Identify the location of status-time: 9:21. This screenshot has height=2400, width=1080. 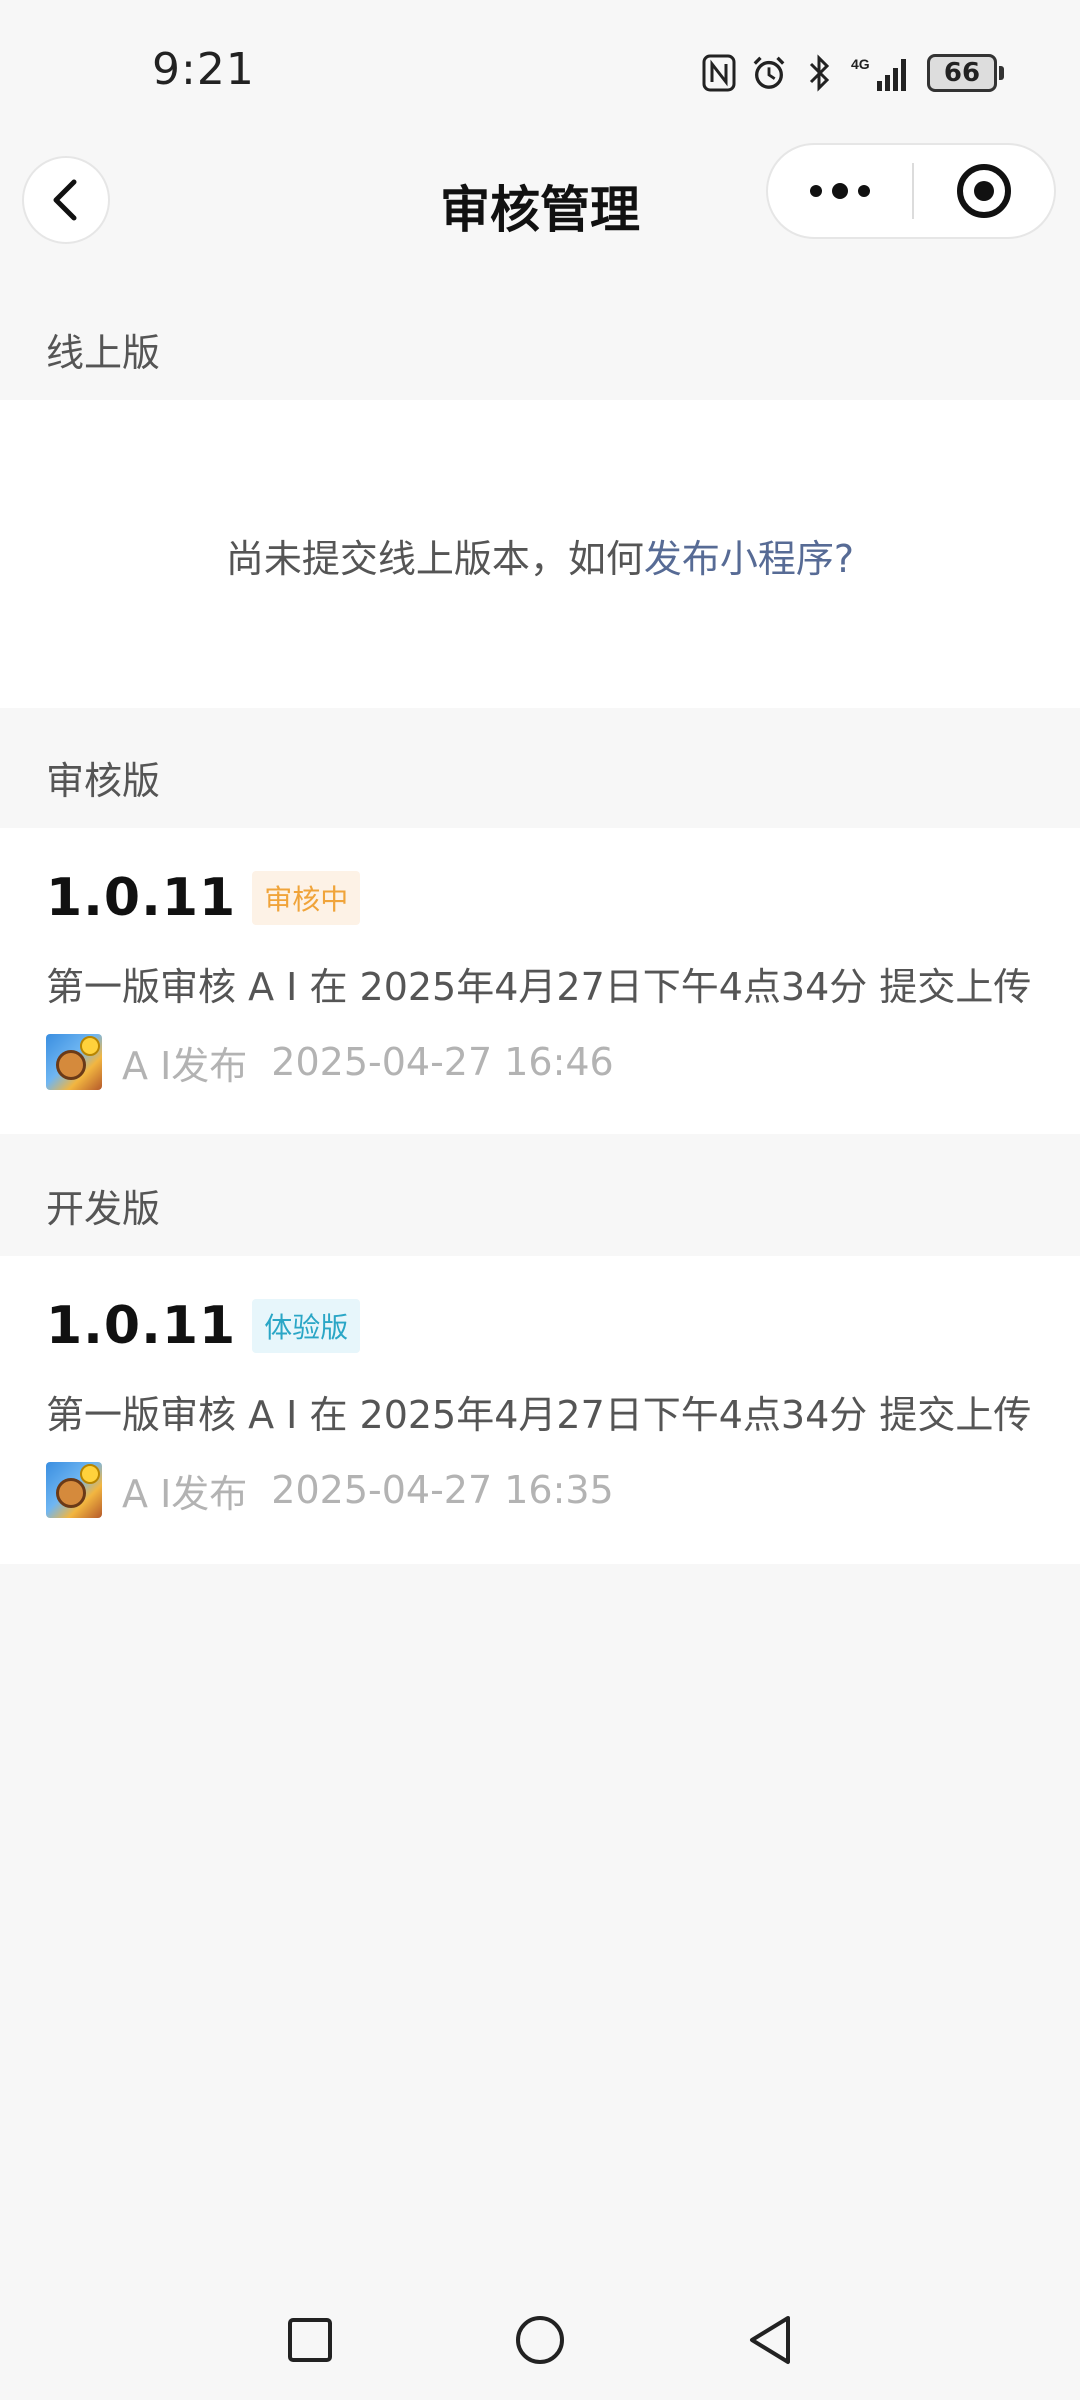
(203, 69).